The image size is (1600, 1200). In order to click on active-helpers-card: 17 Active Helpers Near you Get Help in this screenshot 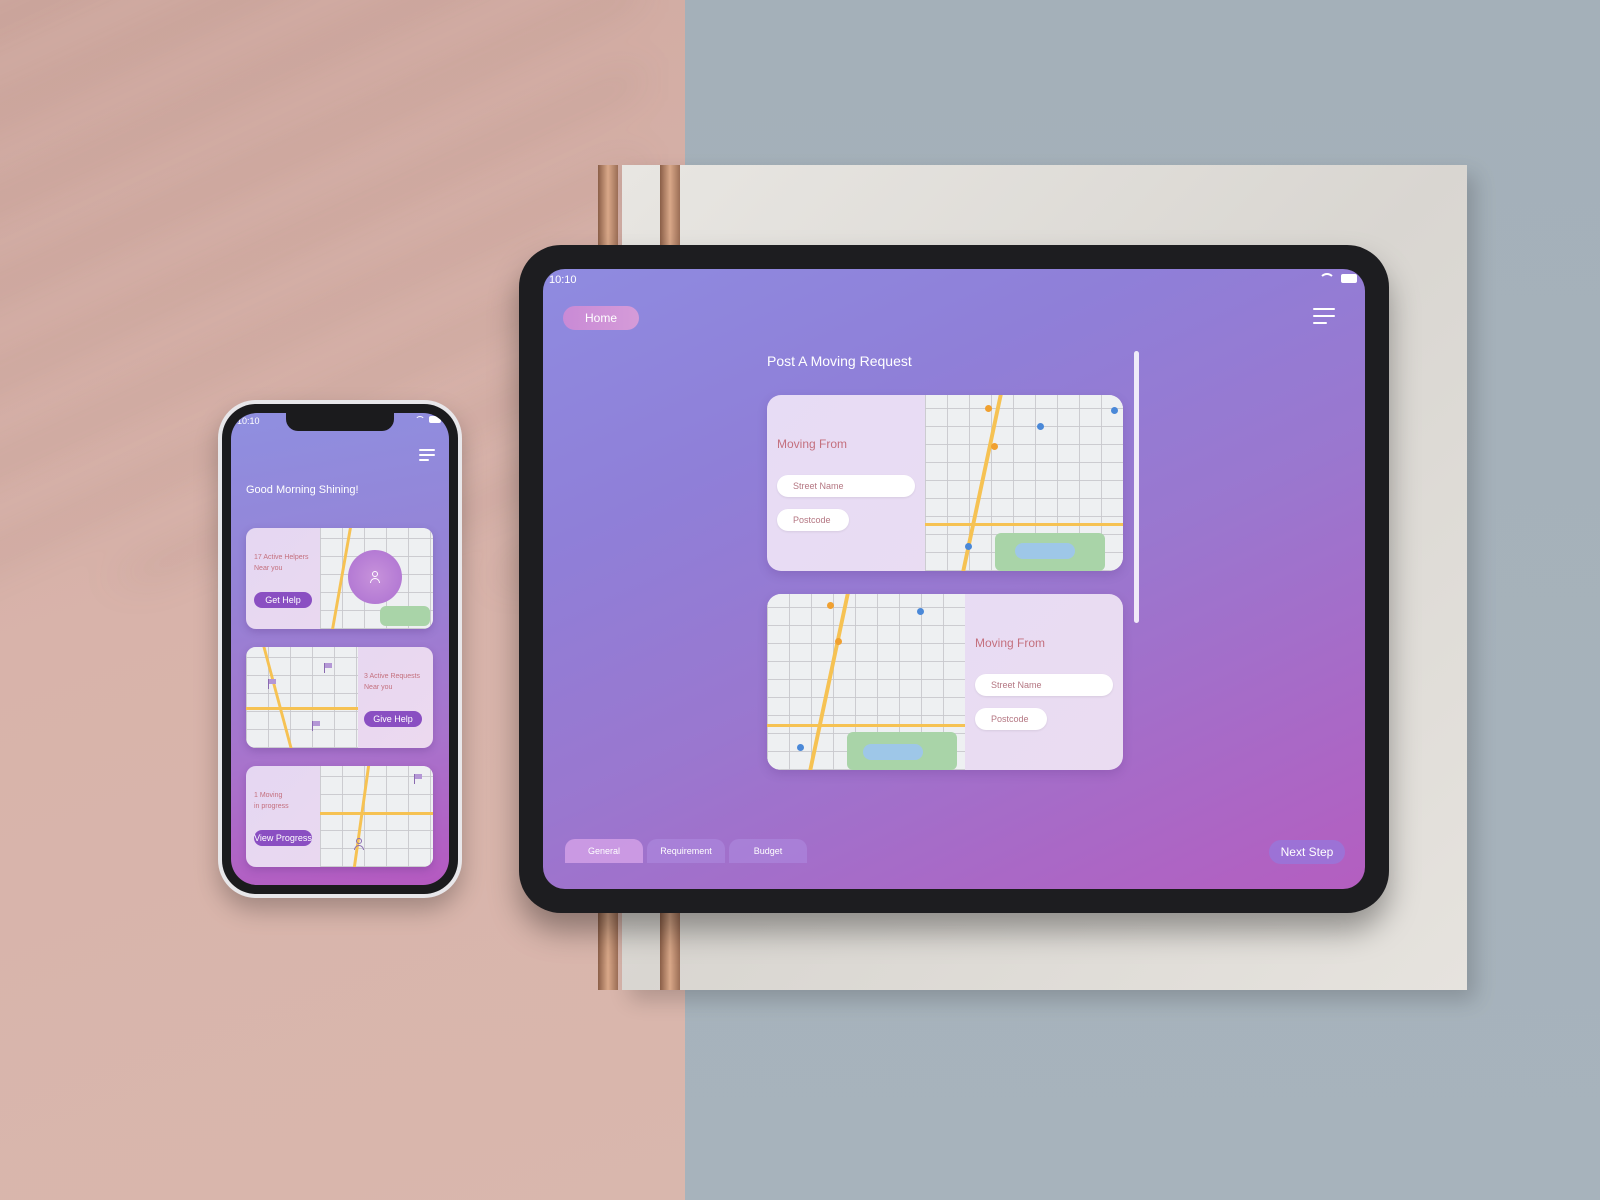, I will do `click(339, 578)`.